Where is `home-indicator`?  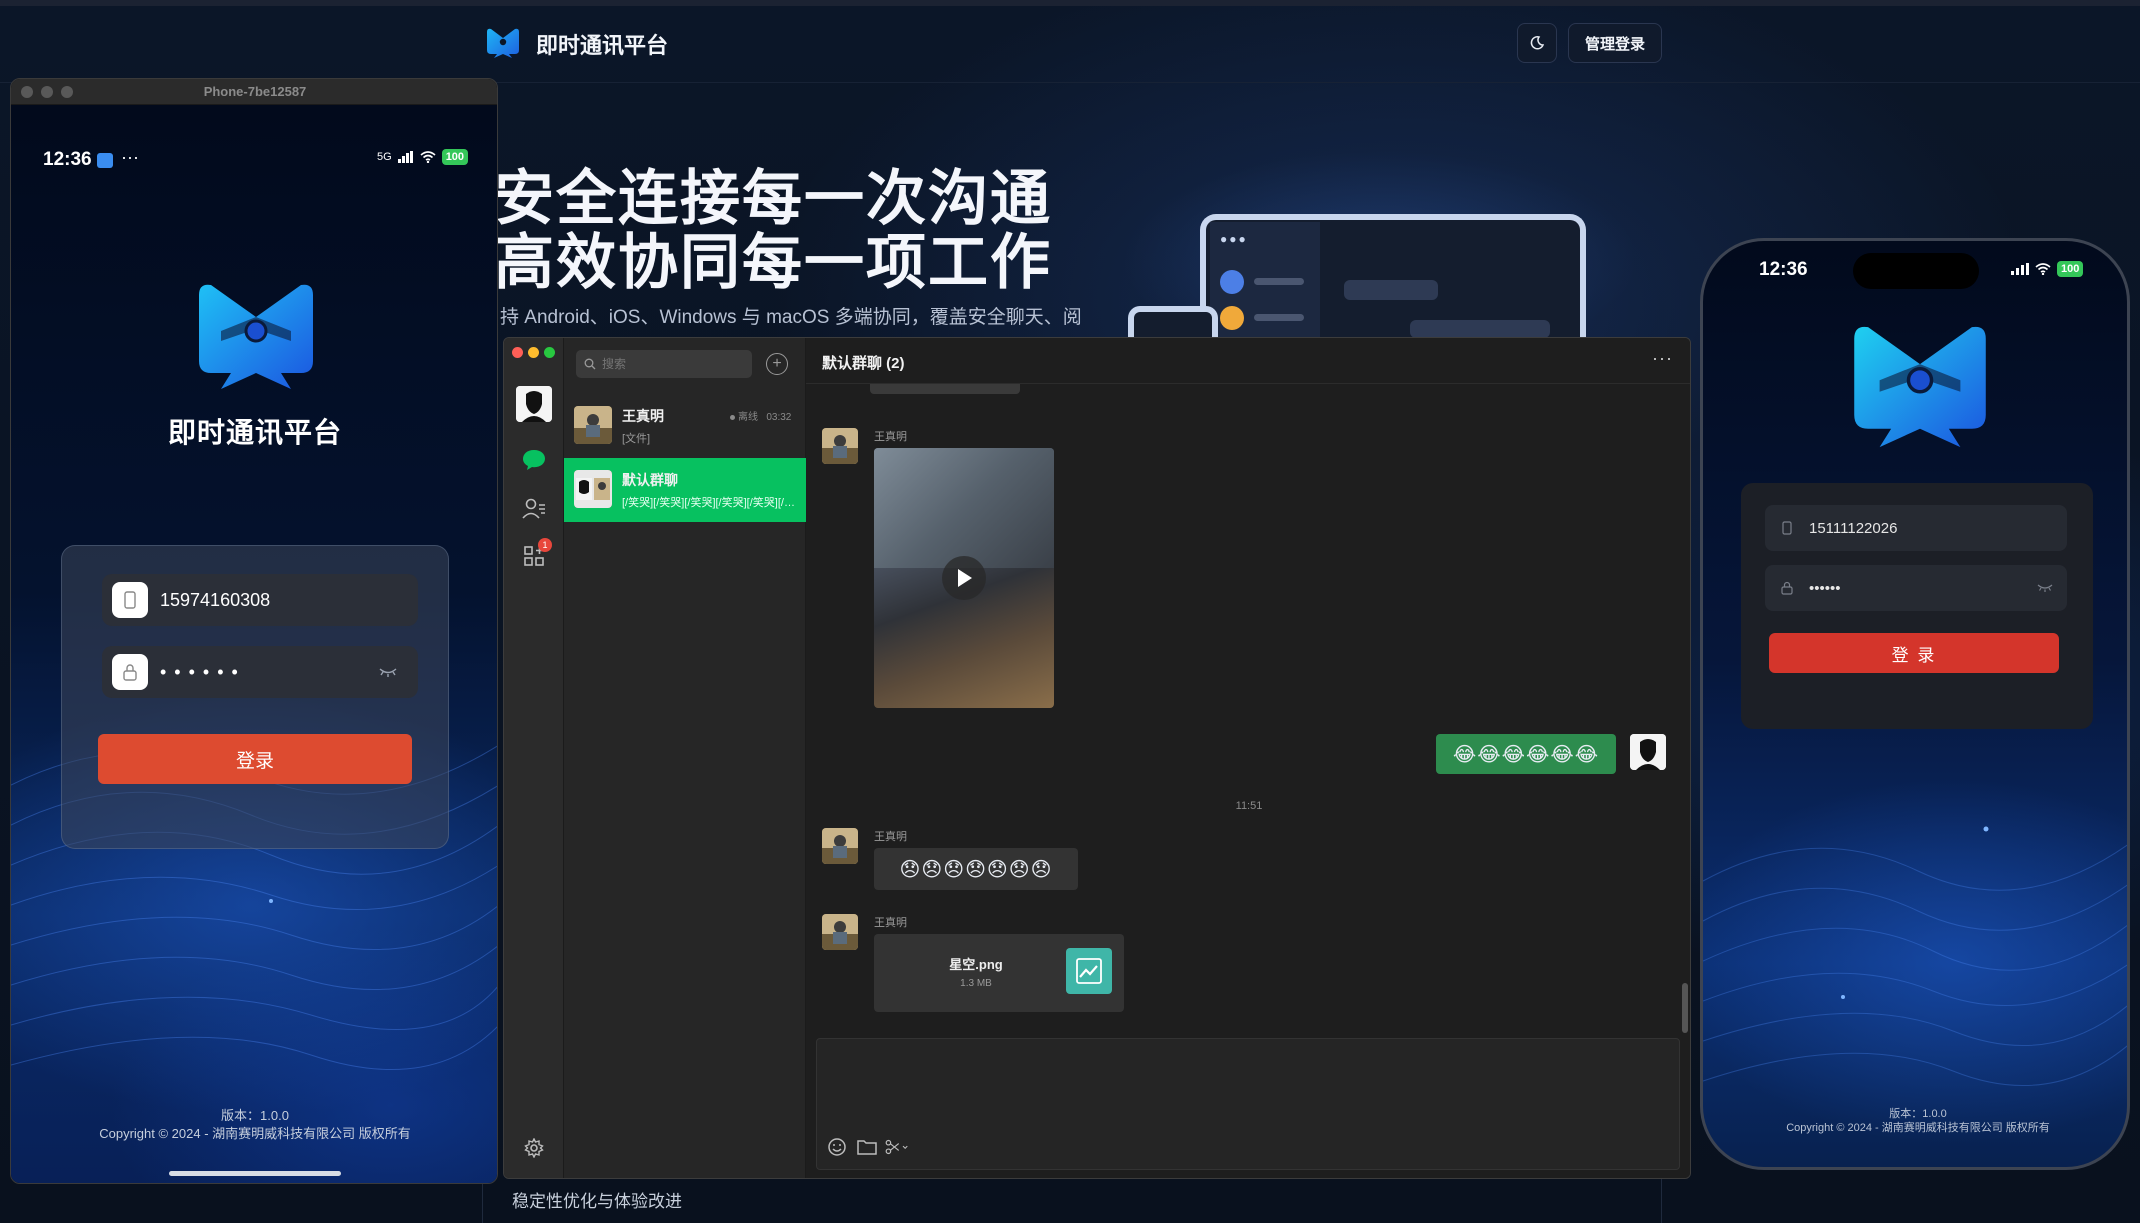
home-indicator is located at coordinates (255, 1173).